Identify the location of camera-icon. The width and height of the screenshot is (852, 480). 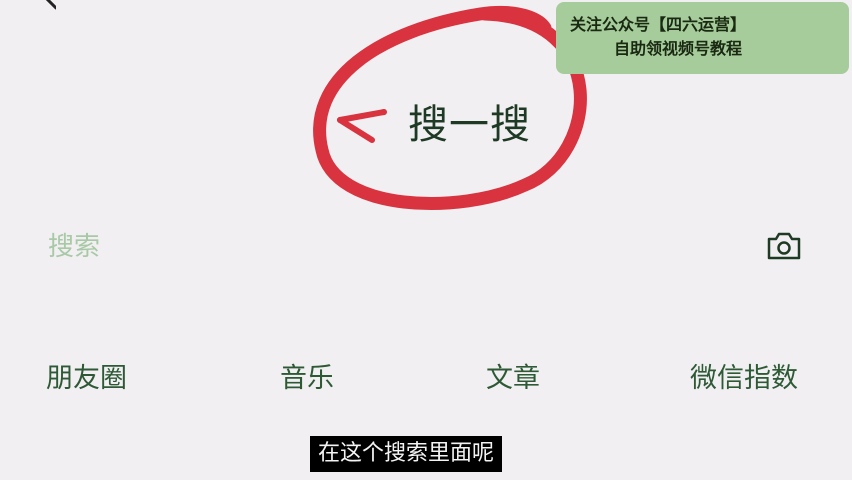
(784, 246).